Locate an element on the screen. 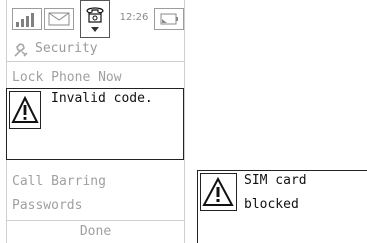  status-bar: 12:26 is located at coordinates (95, 19).